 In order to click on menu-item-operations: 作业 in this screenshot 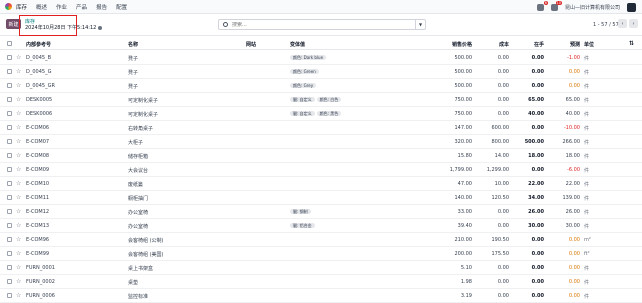, I will do `click(61, 7)`.